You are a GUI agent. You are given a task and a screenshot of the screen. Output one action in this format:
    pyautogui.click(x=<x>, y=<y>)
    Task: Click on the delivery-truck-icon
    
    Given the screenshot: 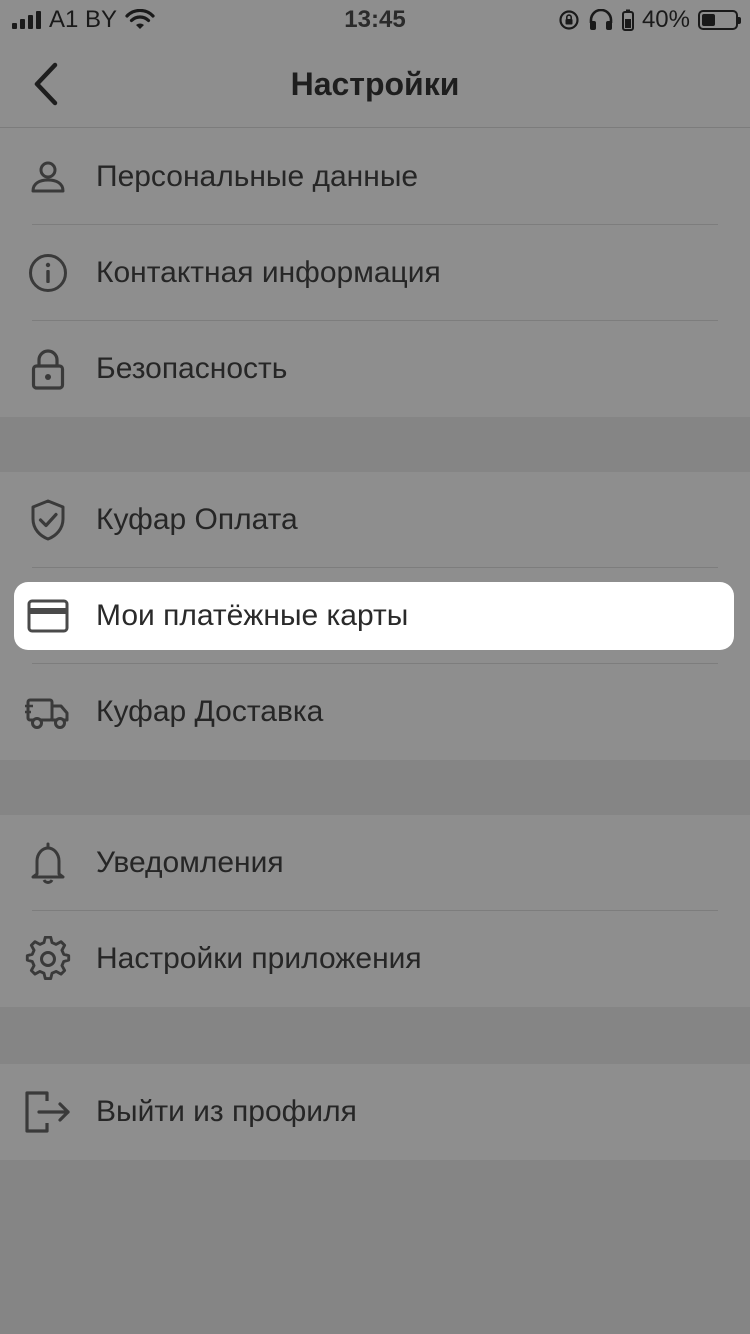 What is the action you would take?
    pyautogui.click(x=48, y=712)
    